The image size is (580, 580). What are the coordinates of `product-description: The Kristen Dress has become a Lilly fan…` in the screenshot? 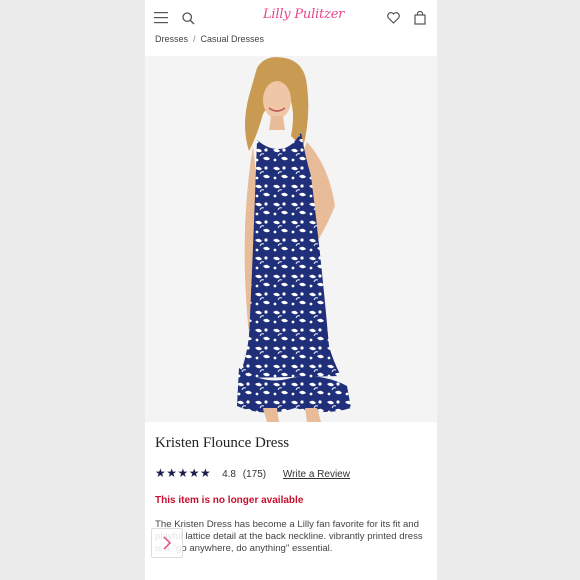 It's located at (289, 536).